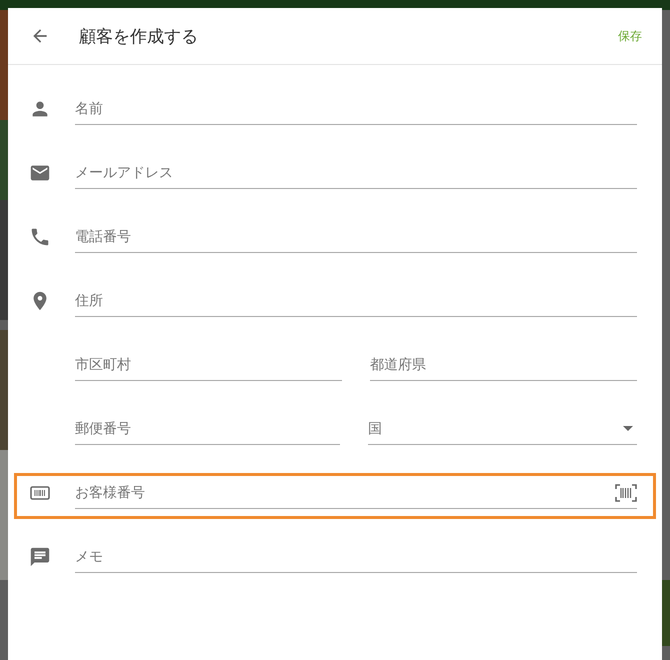  What do you see at coordinates (630, 36) in the screenshot?
I see `save-button: 保存` at bounding box center [630, 36].